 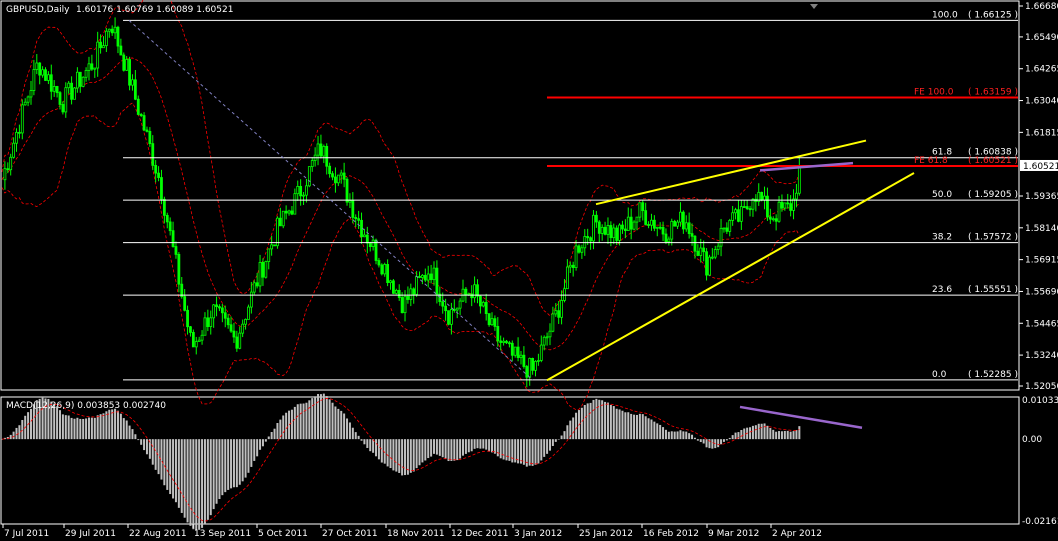 I want to click on fe-level-label: FE 61.8, so click(x=931, y=161).